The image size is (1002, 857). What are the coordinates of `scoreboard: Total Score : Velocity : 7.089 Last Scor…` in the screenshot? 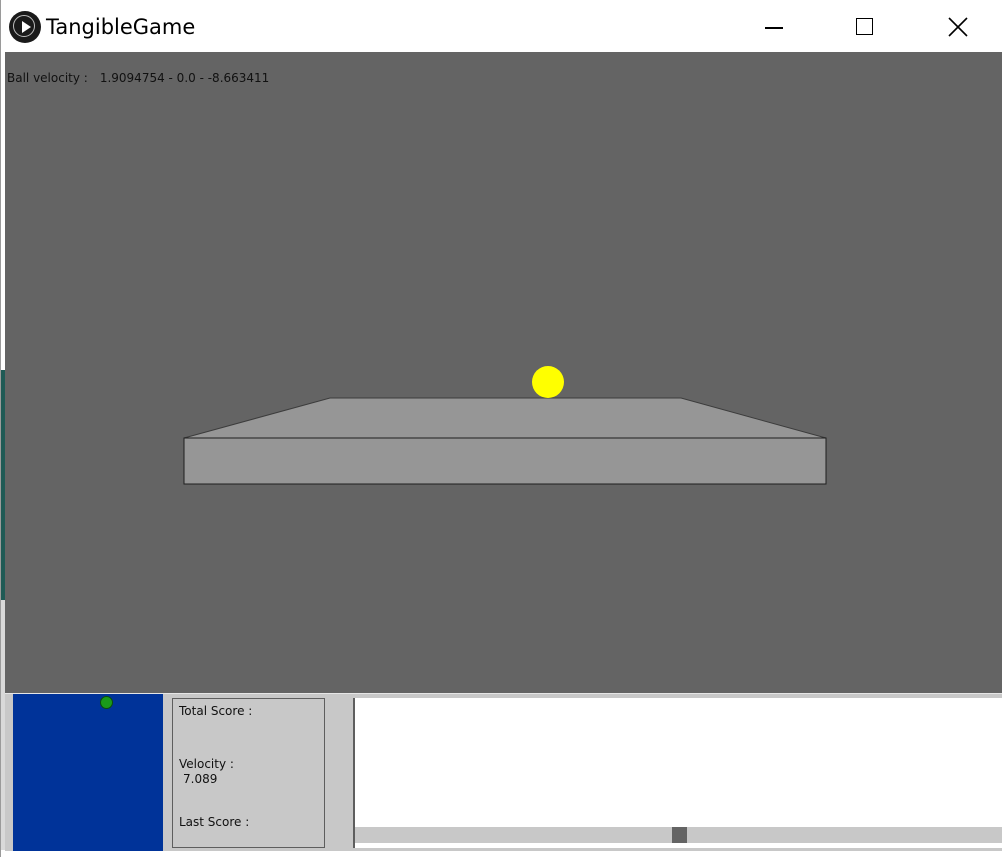 It's located at (248, 773).